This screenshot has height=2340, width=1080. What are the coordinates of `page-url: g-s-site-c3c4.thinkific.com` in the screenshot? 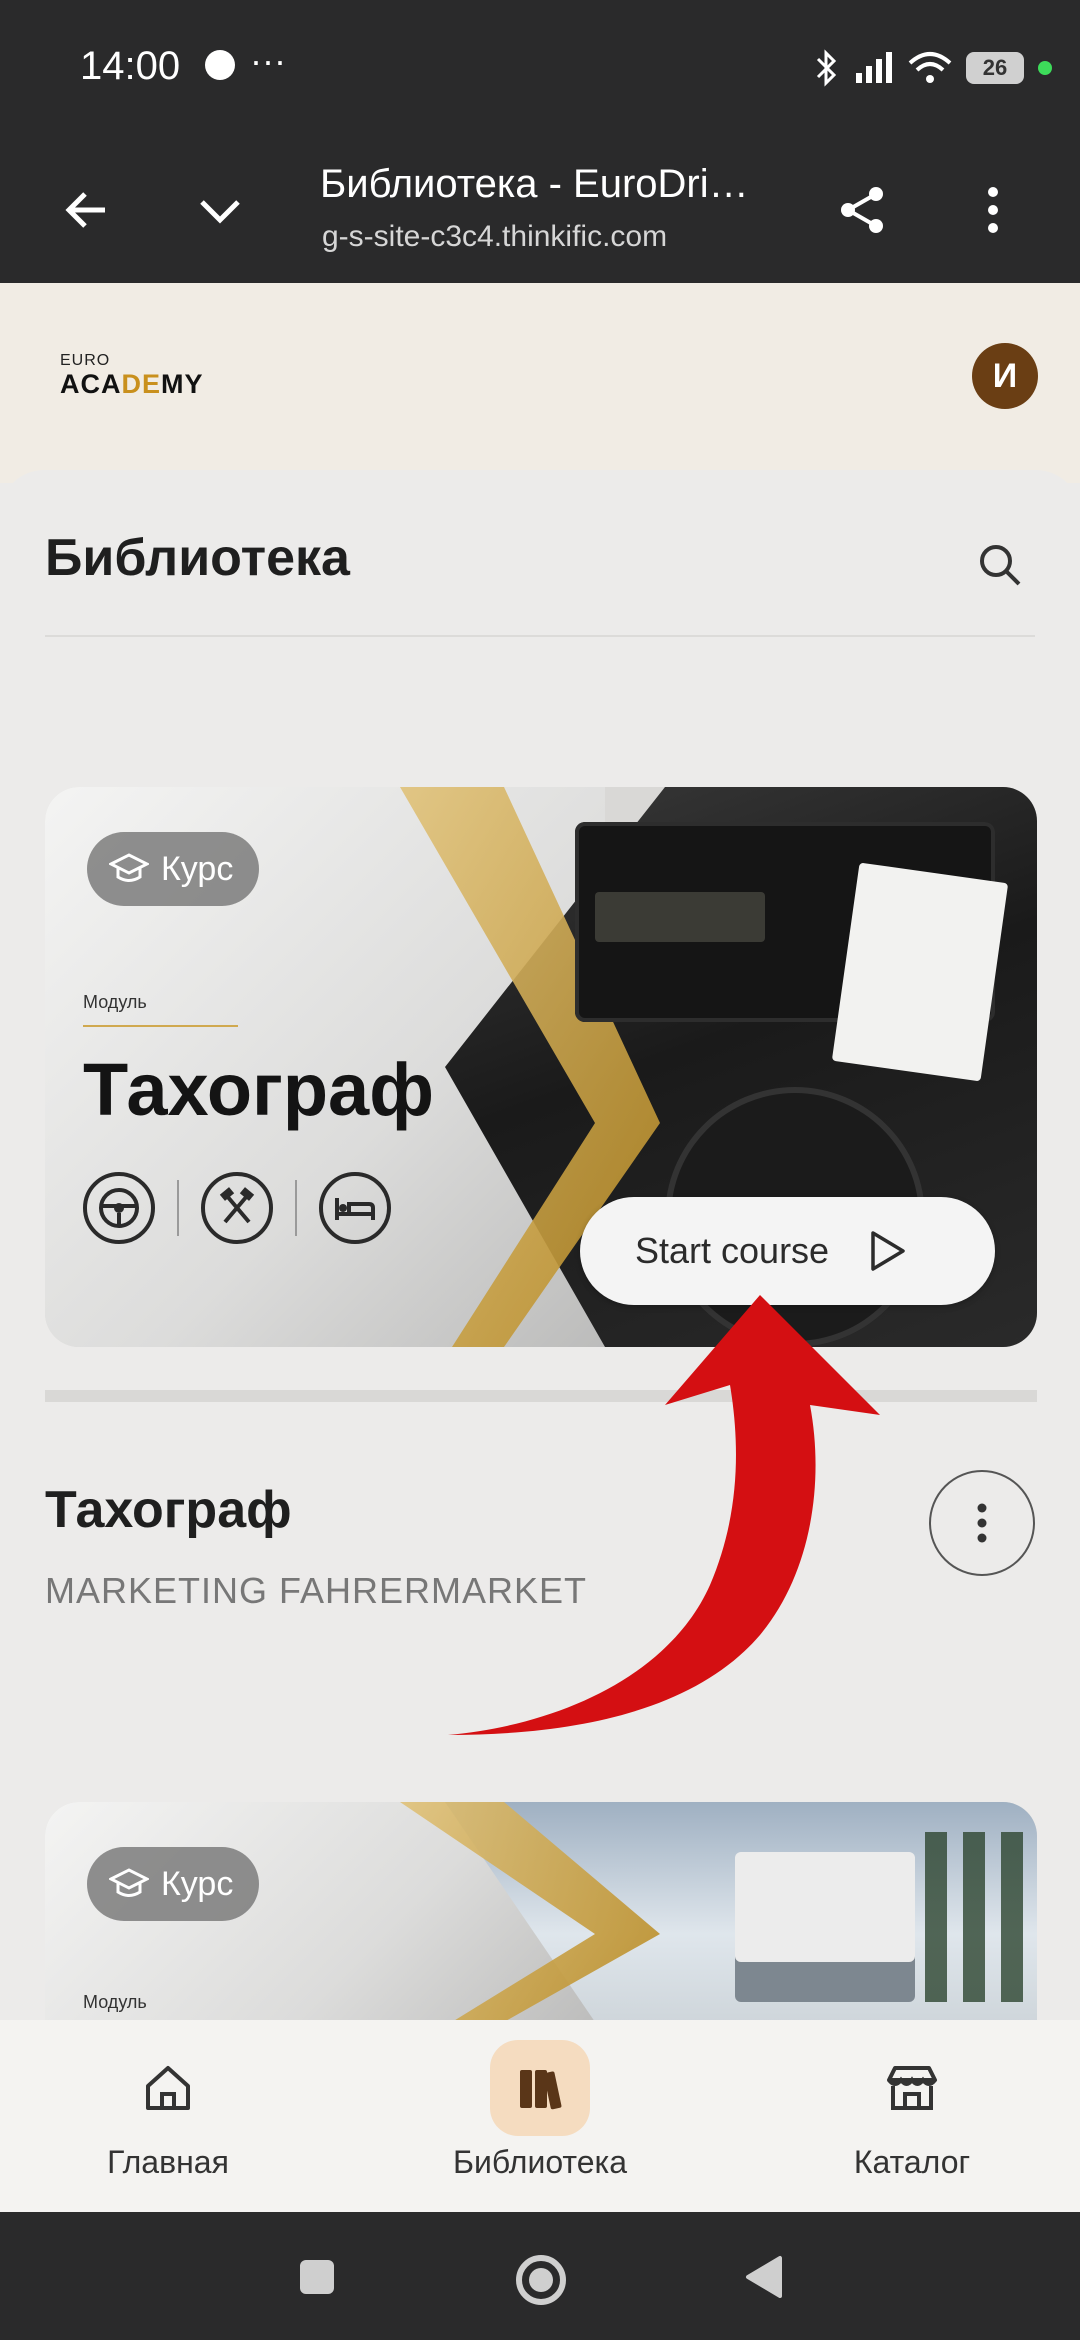 It's located at (494, 237).